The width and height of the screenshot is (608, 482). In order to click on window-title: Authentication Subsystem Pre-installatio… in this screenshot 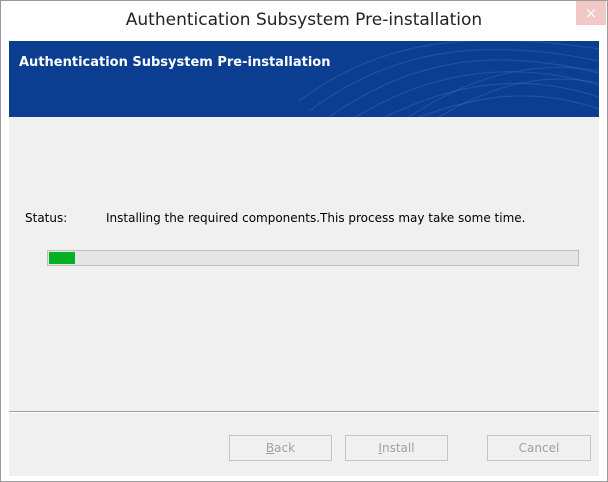, I will do `click(304, 20)`.